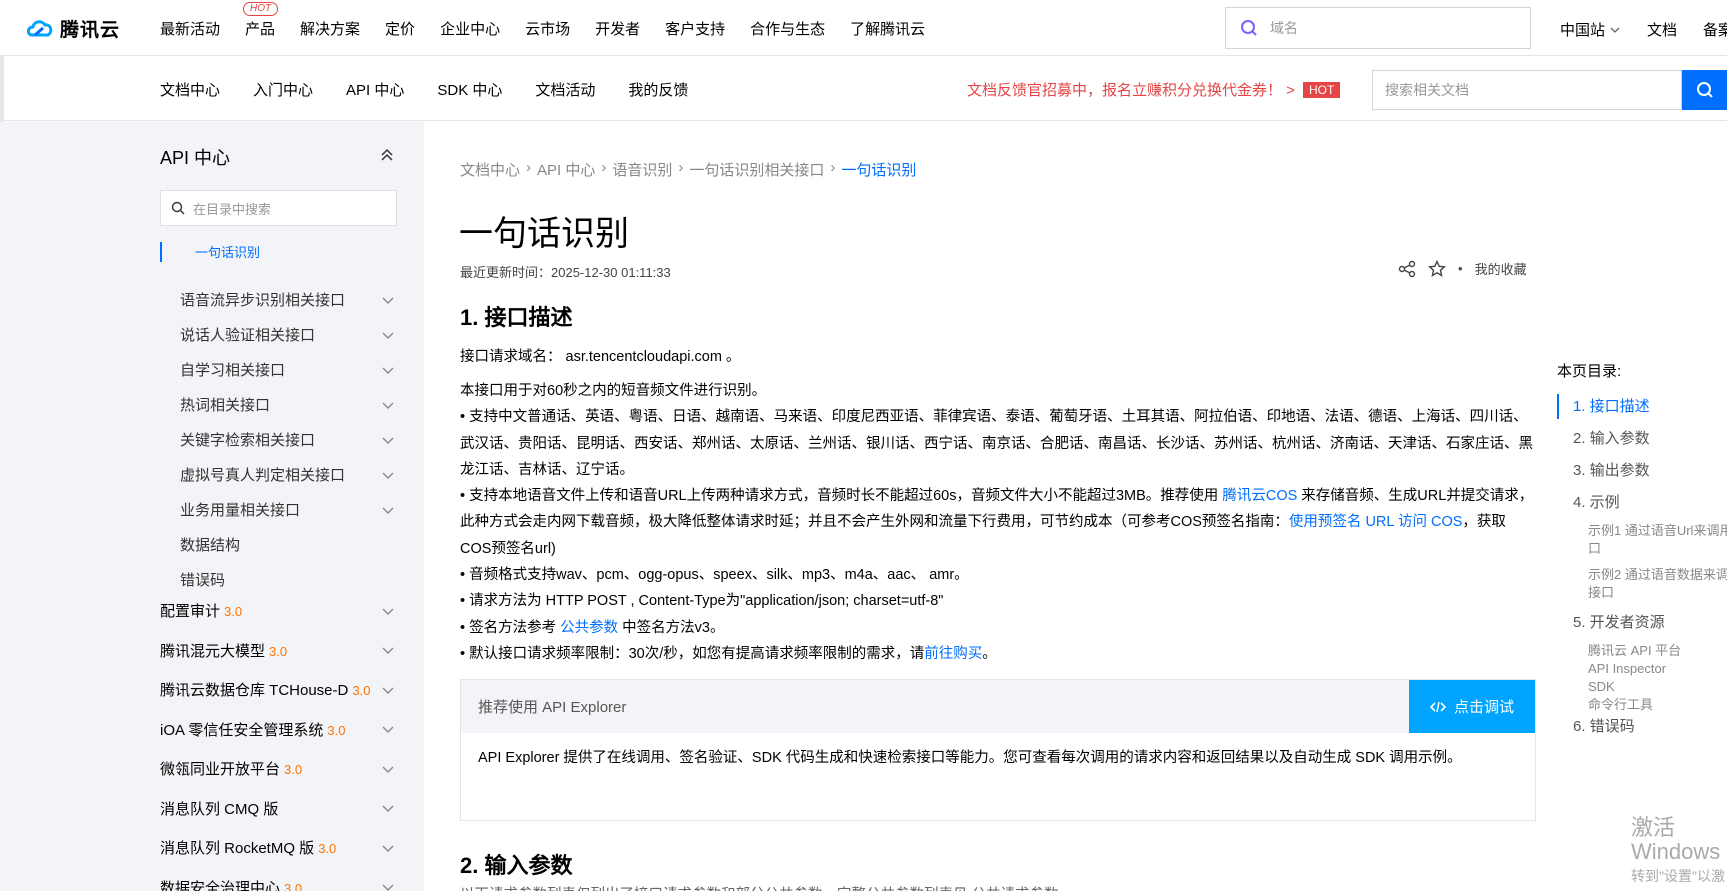 This screenshot has height=891, width=1727. I want to click on sidebar-product-label: 腾讯云数据仓库 TCHouse-D, so click(254, 691).